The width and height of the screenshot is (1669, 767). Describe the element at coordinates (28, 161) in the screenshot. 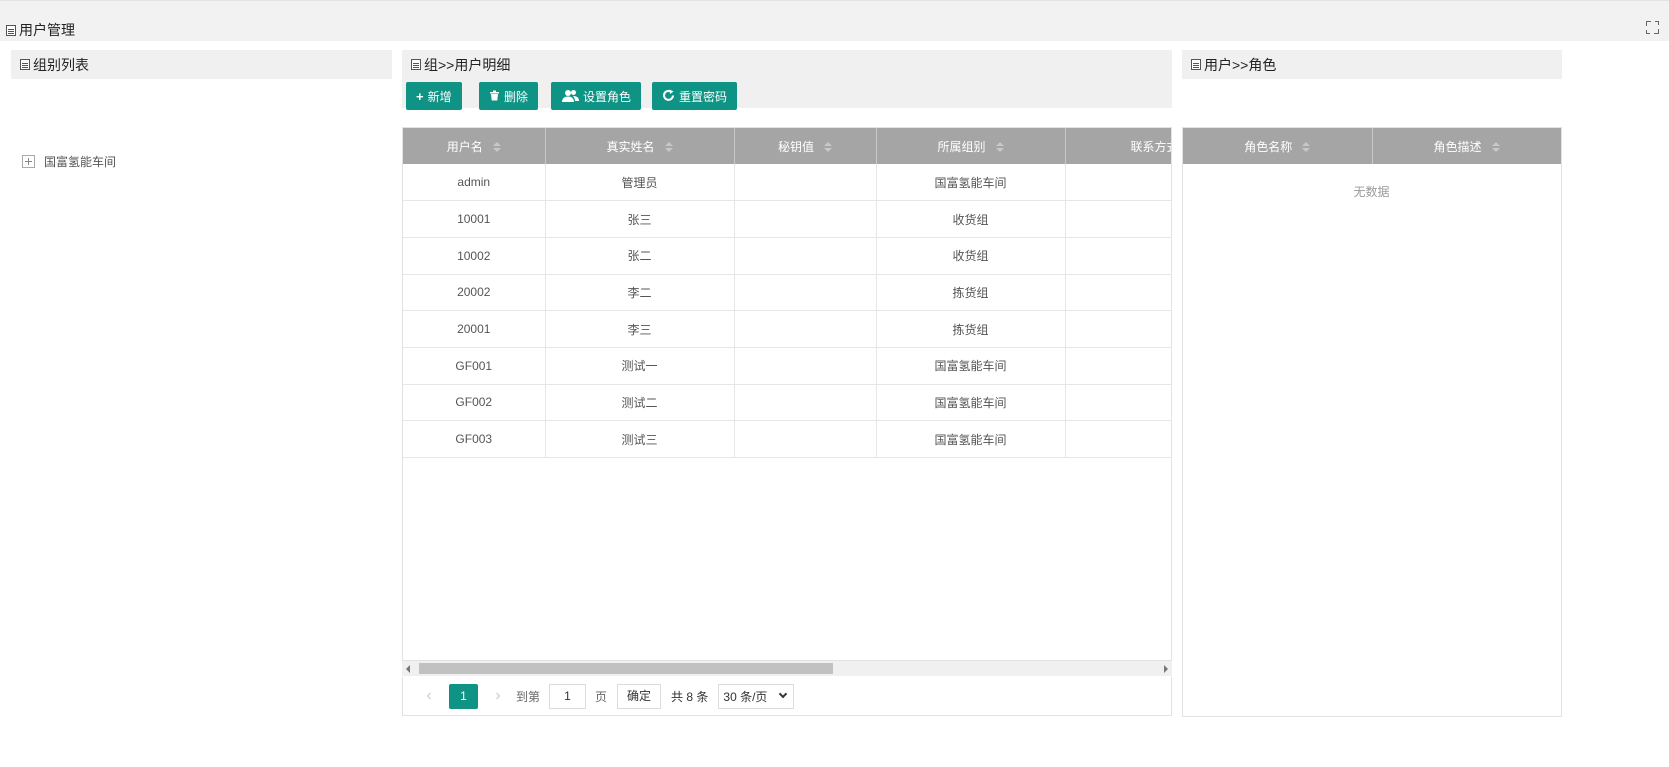

I see `expand-icon` at that location.